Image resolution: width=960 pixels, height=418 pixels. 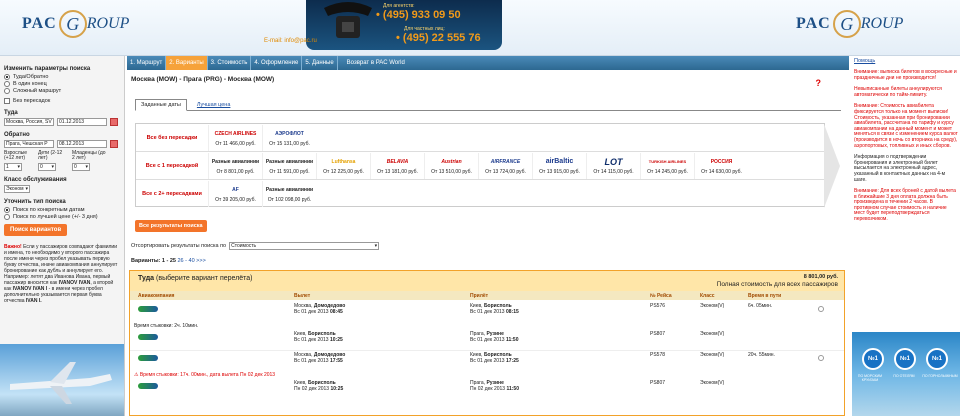 I want to click on matrix-cell: CZECH AIRLINES От 11 466,00 руб., so click(x=235, y=137).